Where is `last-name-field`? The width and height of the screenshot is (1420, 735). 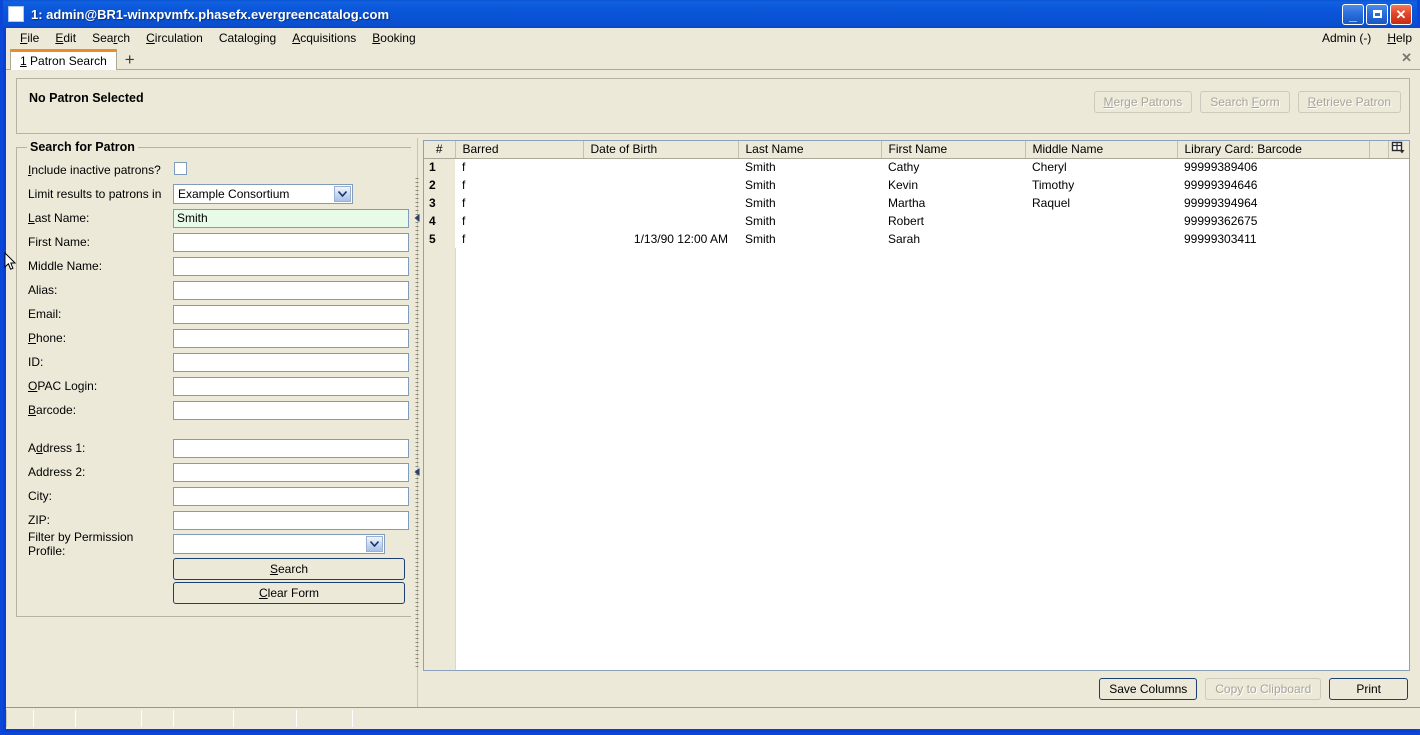
last-name-field is located at coordinates (291, 218).